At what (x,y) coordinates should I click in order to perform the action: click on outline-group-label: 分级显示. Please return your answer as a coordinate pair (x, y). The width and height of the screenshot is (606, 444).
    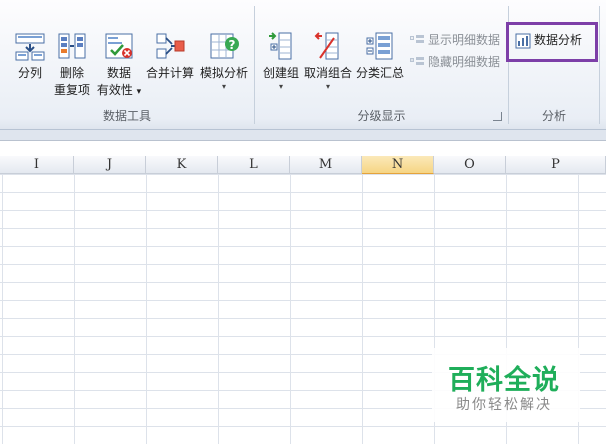
    Looking at the image, I should click on (381, 116).